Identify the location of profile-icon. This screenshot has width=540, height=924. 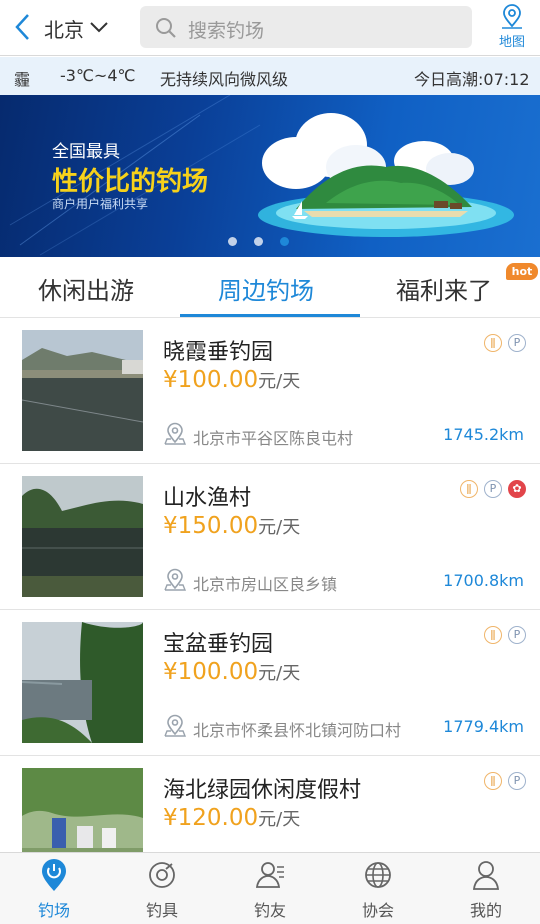
(486, 875).